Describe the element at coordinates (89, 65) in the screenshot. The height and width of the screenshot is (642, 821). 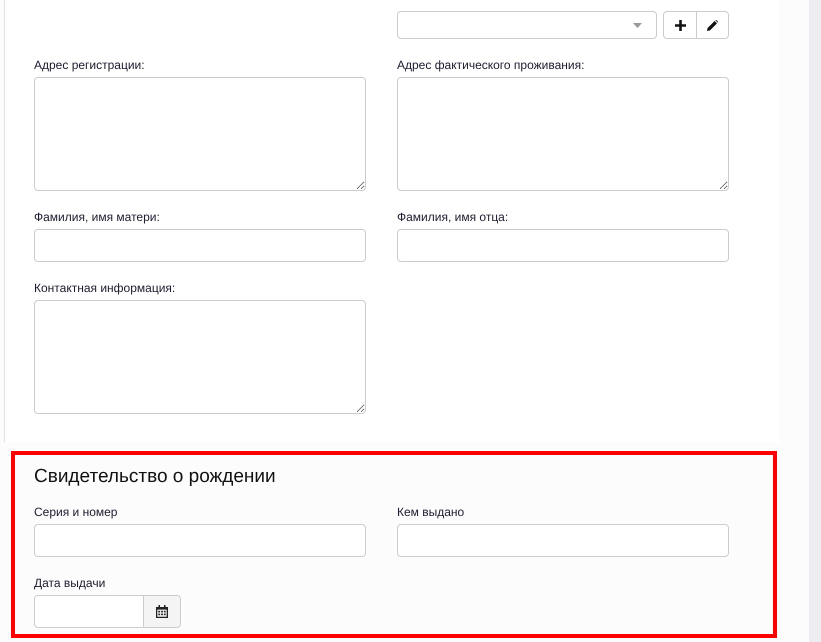
I see `field-label: Адрес регистрации:` at that location.